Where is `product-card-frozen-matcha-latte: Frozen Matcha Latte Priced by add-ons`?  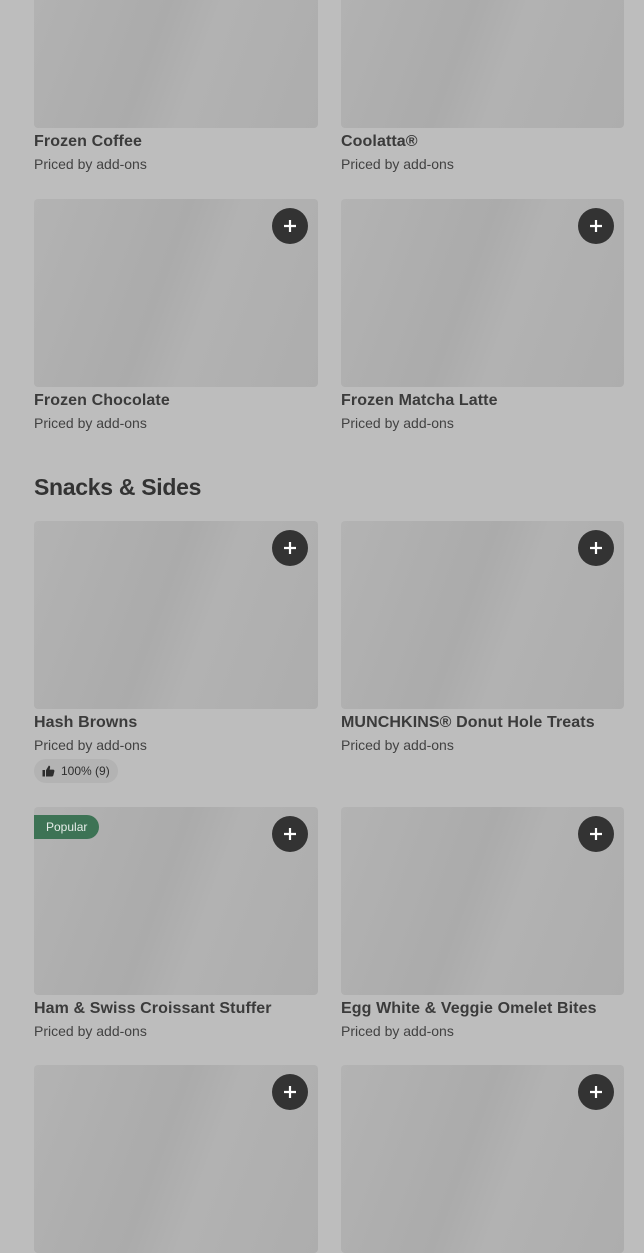
product-card-frozen-matcha-latte: Frozen Matcha Latte Priced by add-ons is located at coordinates (482, 315).